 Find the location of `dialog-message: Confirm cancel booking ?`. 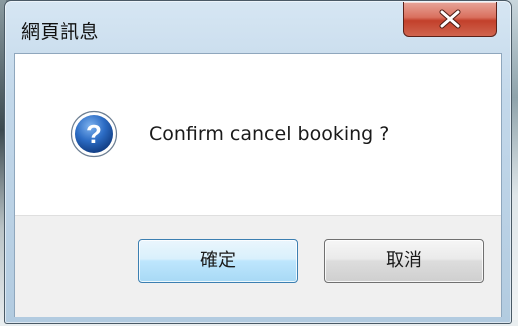

dialog-message: Confirm cancel booking ? is located at coordinates (269, 134).